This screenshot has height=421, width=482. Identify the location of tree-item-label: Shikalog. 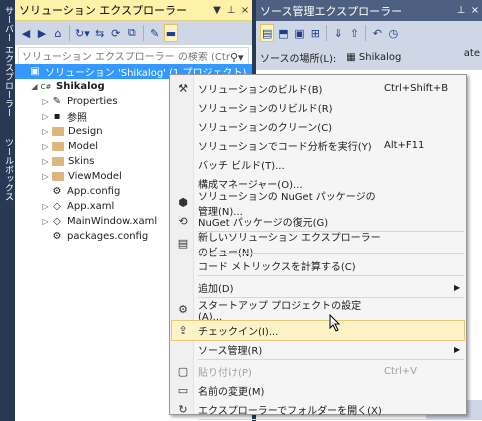
(80, 86).